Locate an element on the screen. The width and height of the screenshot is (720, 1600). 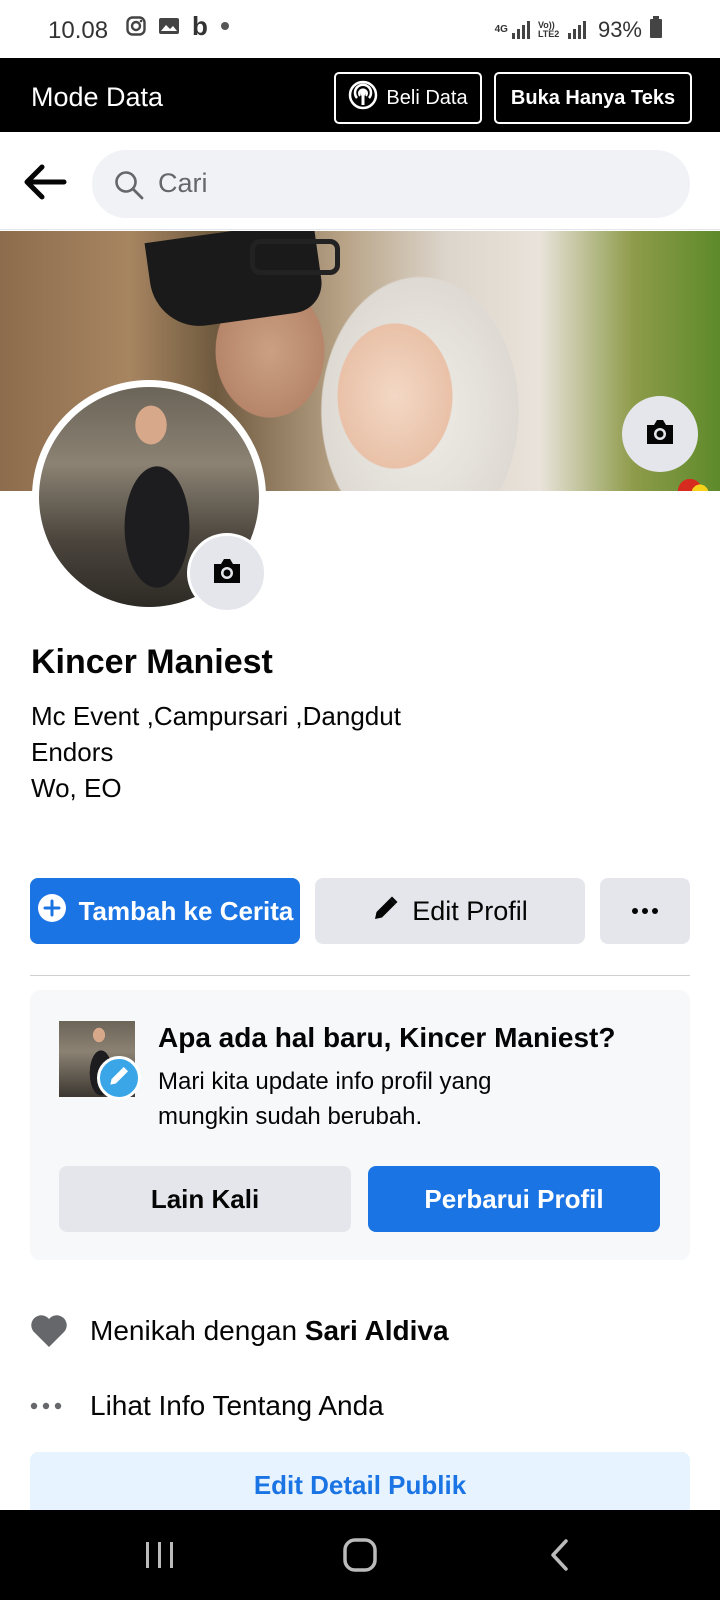
edit-profile-button: Edit Profil is located at coordinates (450, 911).